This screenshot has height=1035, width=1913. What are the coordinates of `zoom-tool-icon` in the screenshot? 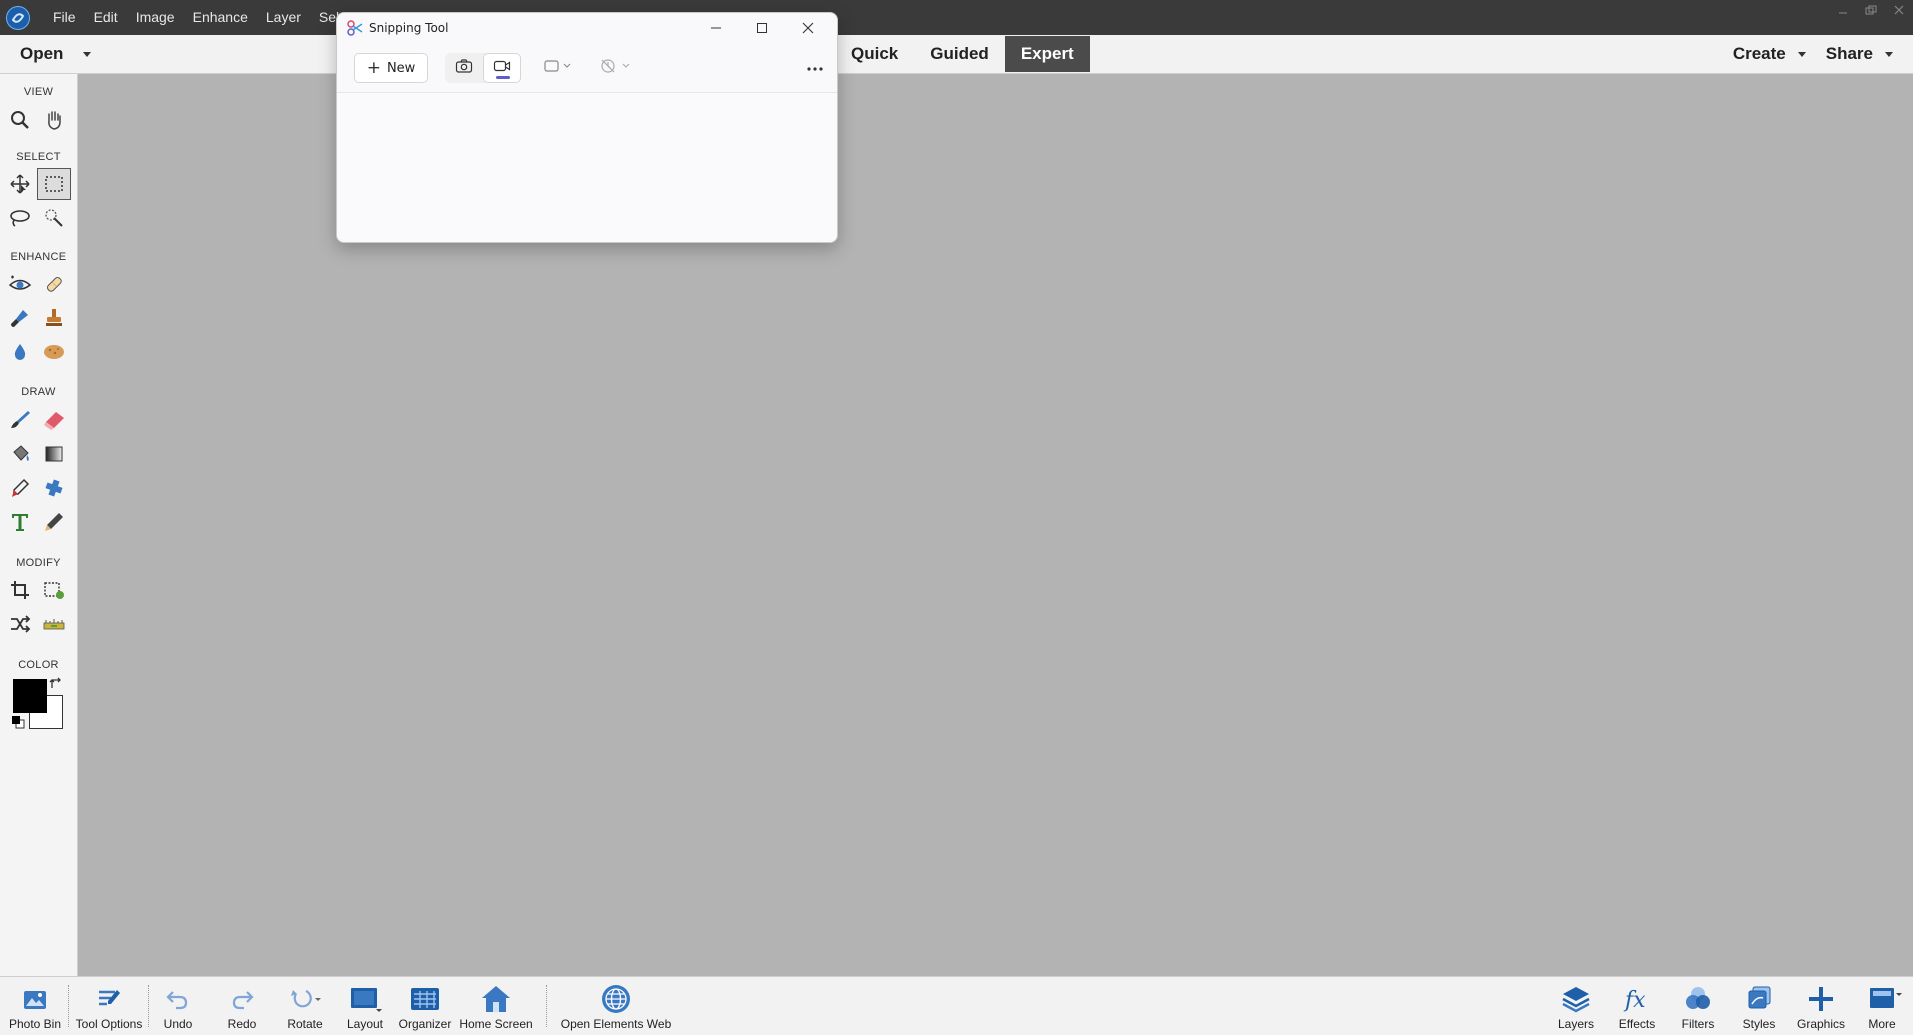 It's located at (20, 120).